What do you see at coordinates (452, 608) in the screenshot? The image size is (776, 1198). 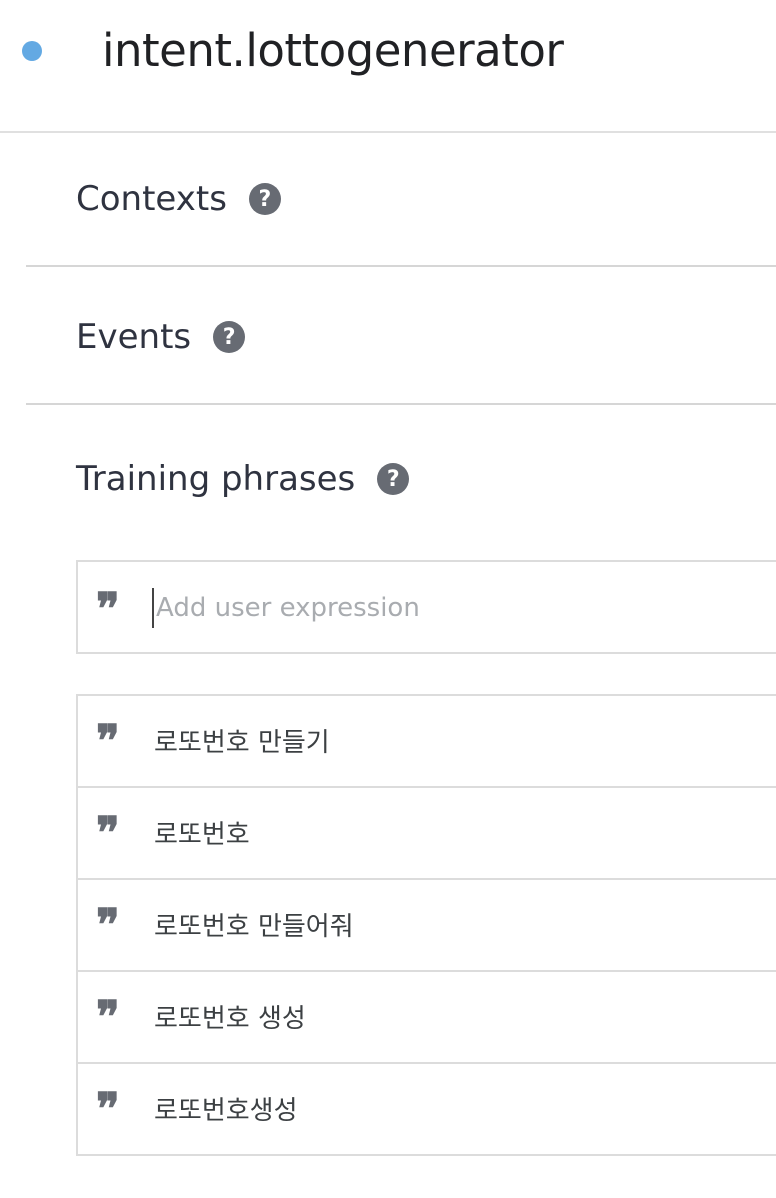 I see `add-user-expression-input` at bounding box center [452, 608].